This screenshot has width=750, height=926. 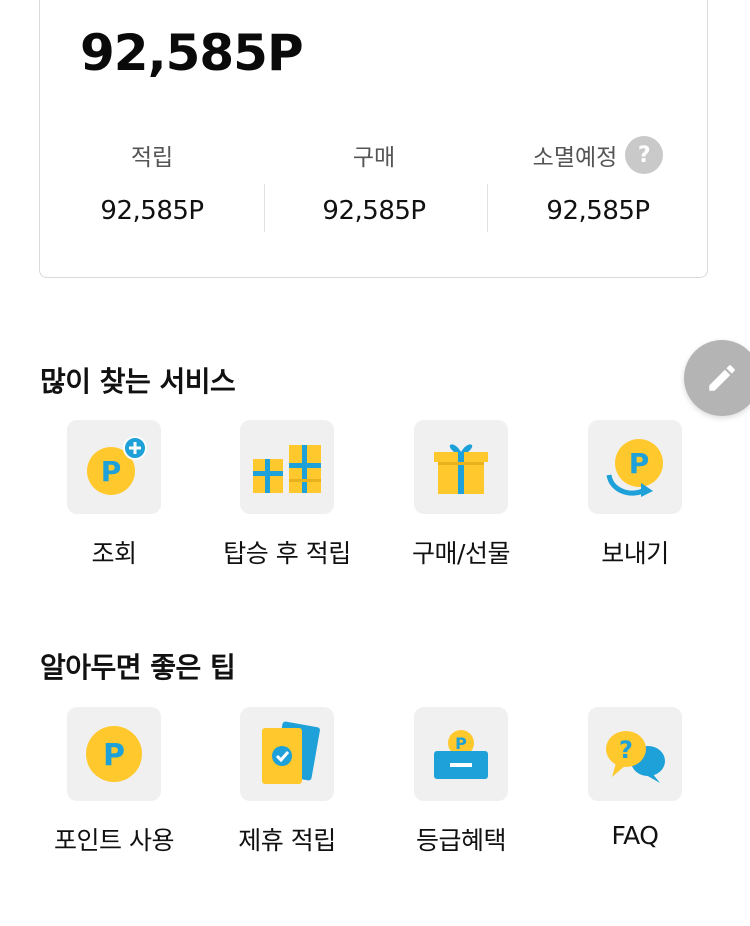 I want to click on tip-icon-box, so click(x=287, y=754).